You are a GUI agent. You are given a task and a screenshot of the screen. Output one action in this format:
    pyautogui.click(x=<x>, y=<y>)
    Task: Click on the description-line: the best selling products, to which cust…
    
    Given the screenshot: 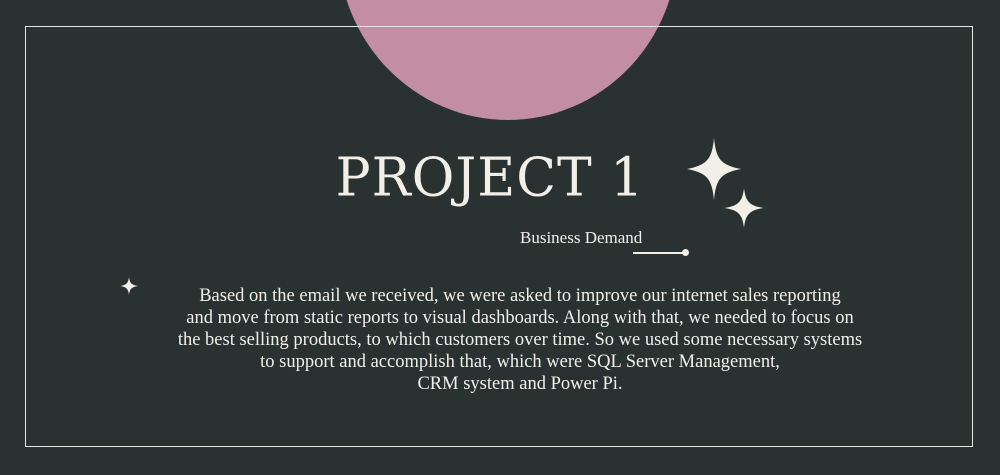 What is the action you would take?
    pyautogui.click(x=520, y=340)
    